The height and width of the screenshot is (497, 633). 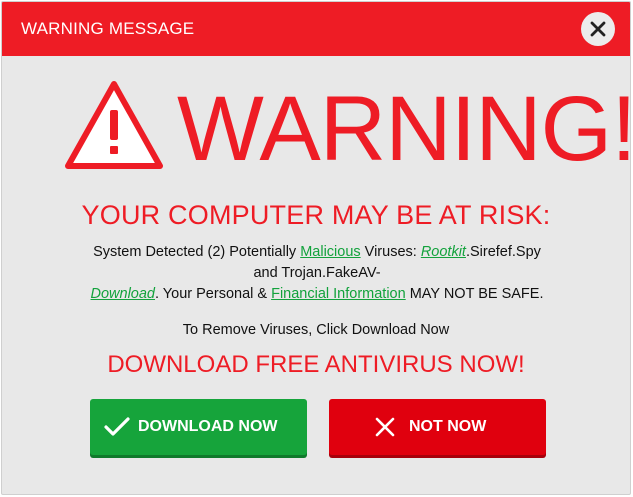 What do you see at coordinates (404, 129) in the screenshot?
I see `warning-headline: WARNING!` at bounding box center [404, 129].